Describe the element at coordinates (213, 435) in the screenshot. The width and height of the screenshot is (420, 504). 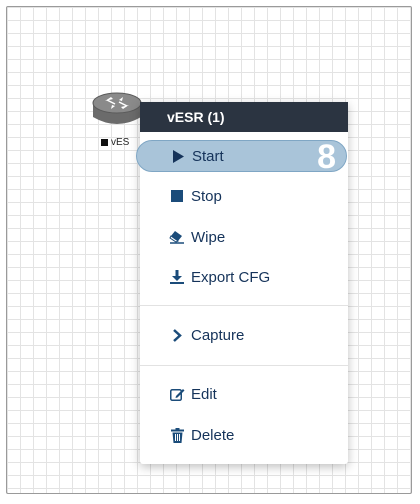
I see `menu-item-label: Delete` at that location.